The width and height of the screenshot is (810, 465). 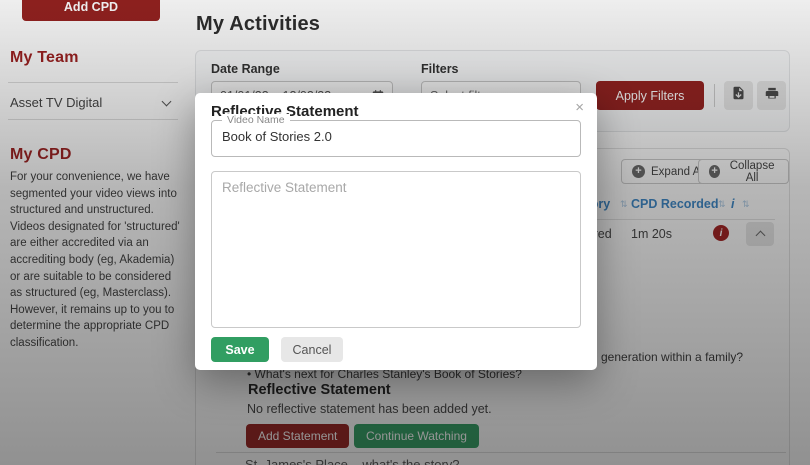 I want to click on close-icon, so click(x=579, y=107).